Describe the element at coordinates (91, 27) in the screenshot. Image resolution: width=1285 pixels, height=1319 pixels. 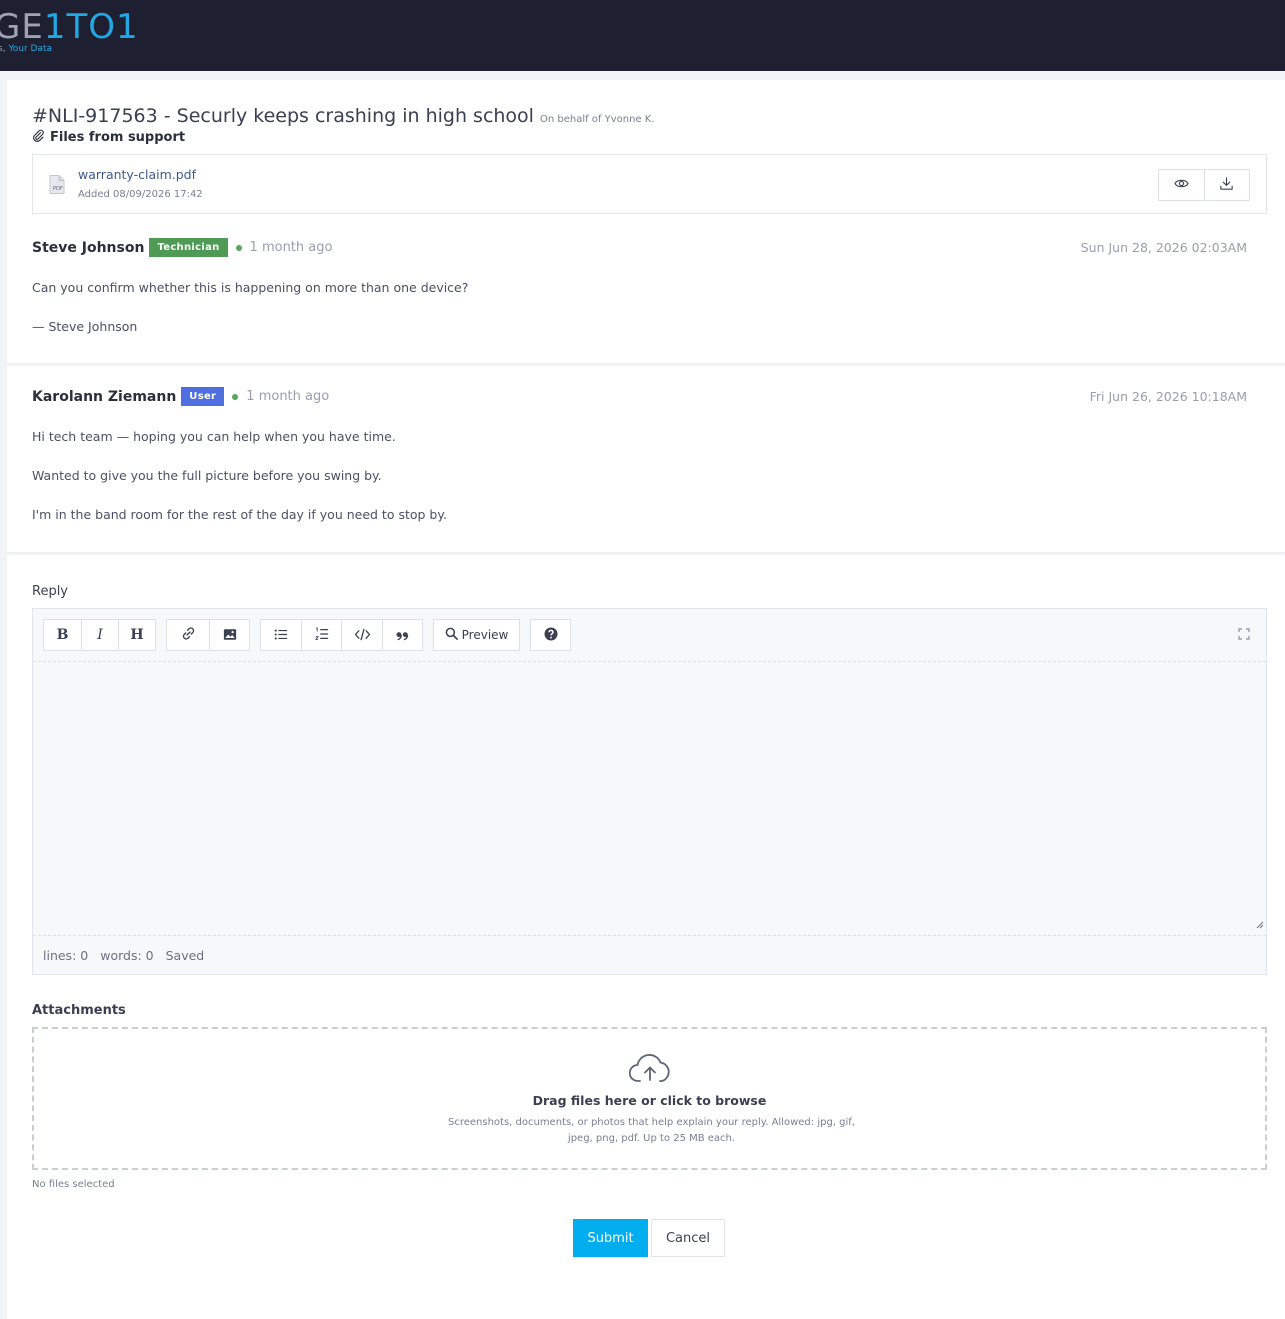
I see `logo-part-2: 1TO1` at that location.